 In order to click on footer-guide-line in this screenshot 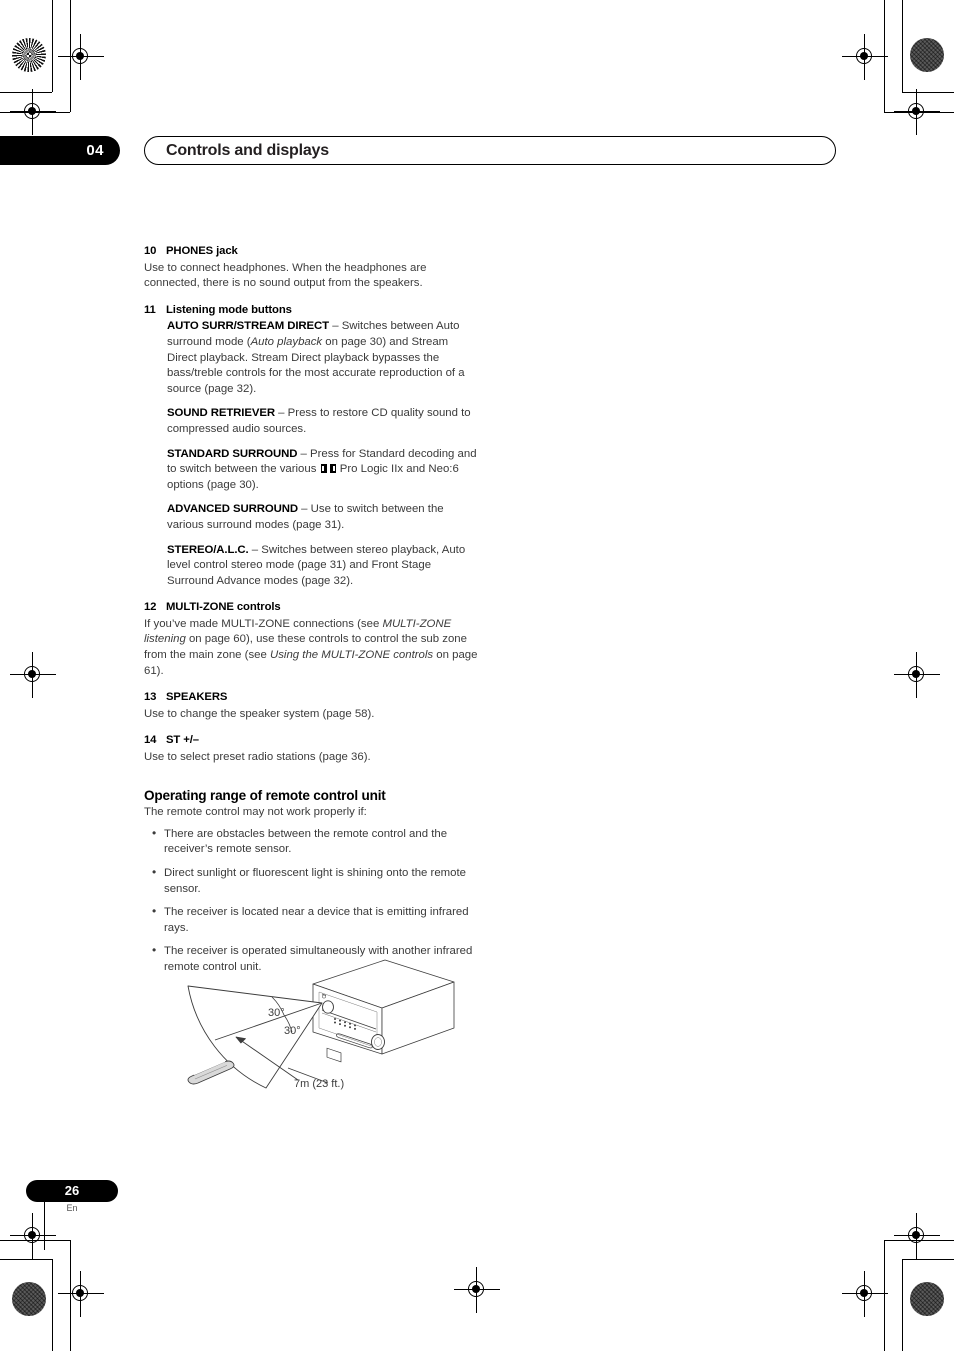, I will do `click(44, 1226)`.